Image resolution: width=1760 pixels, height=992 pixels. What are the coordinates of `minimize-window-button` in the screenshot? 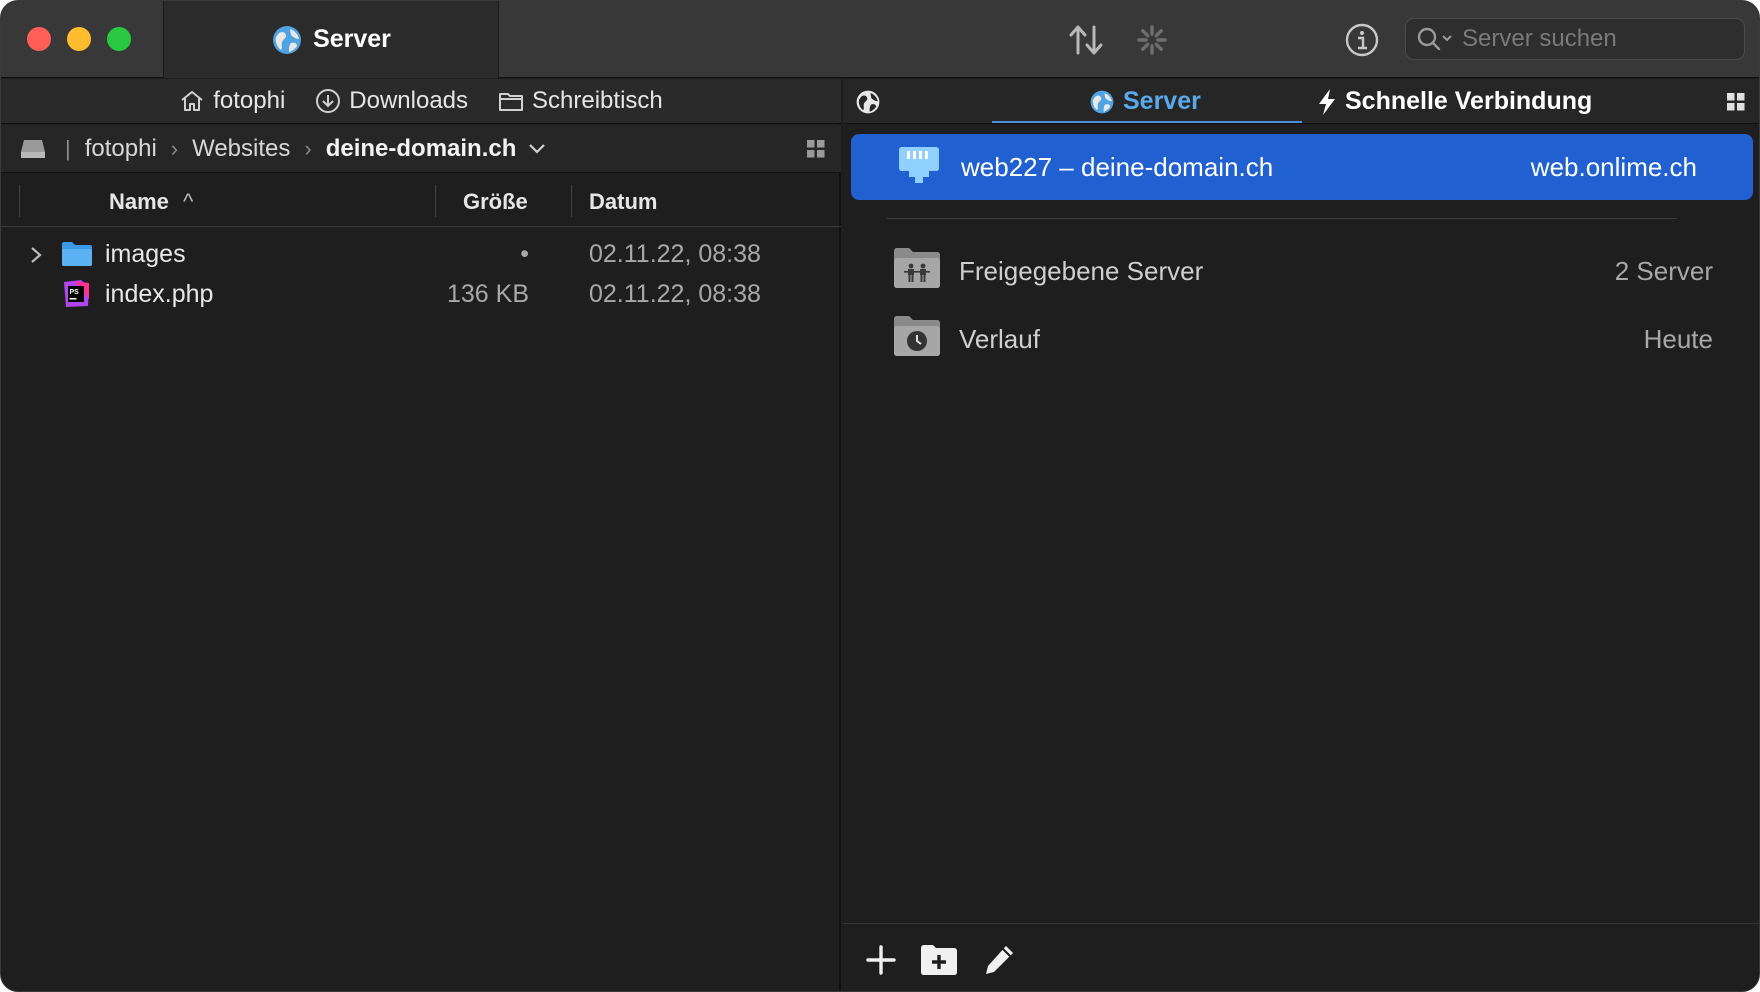 It's located at (79, 39).